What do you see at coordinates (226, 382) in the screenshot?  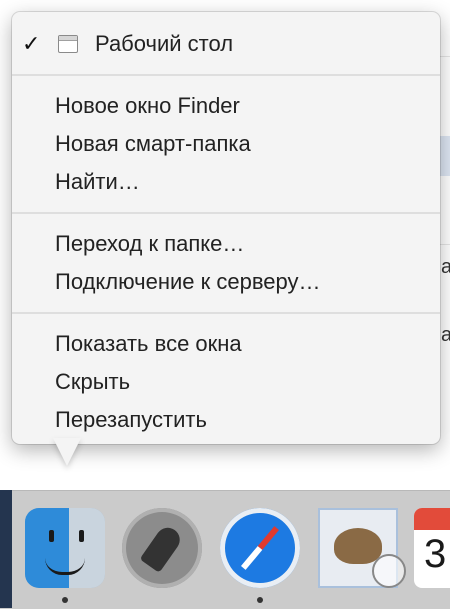 I see `menu-item-hide: Скрыть` at bounding box center [226, 382].